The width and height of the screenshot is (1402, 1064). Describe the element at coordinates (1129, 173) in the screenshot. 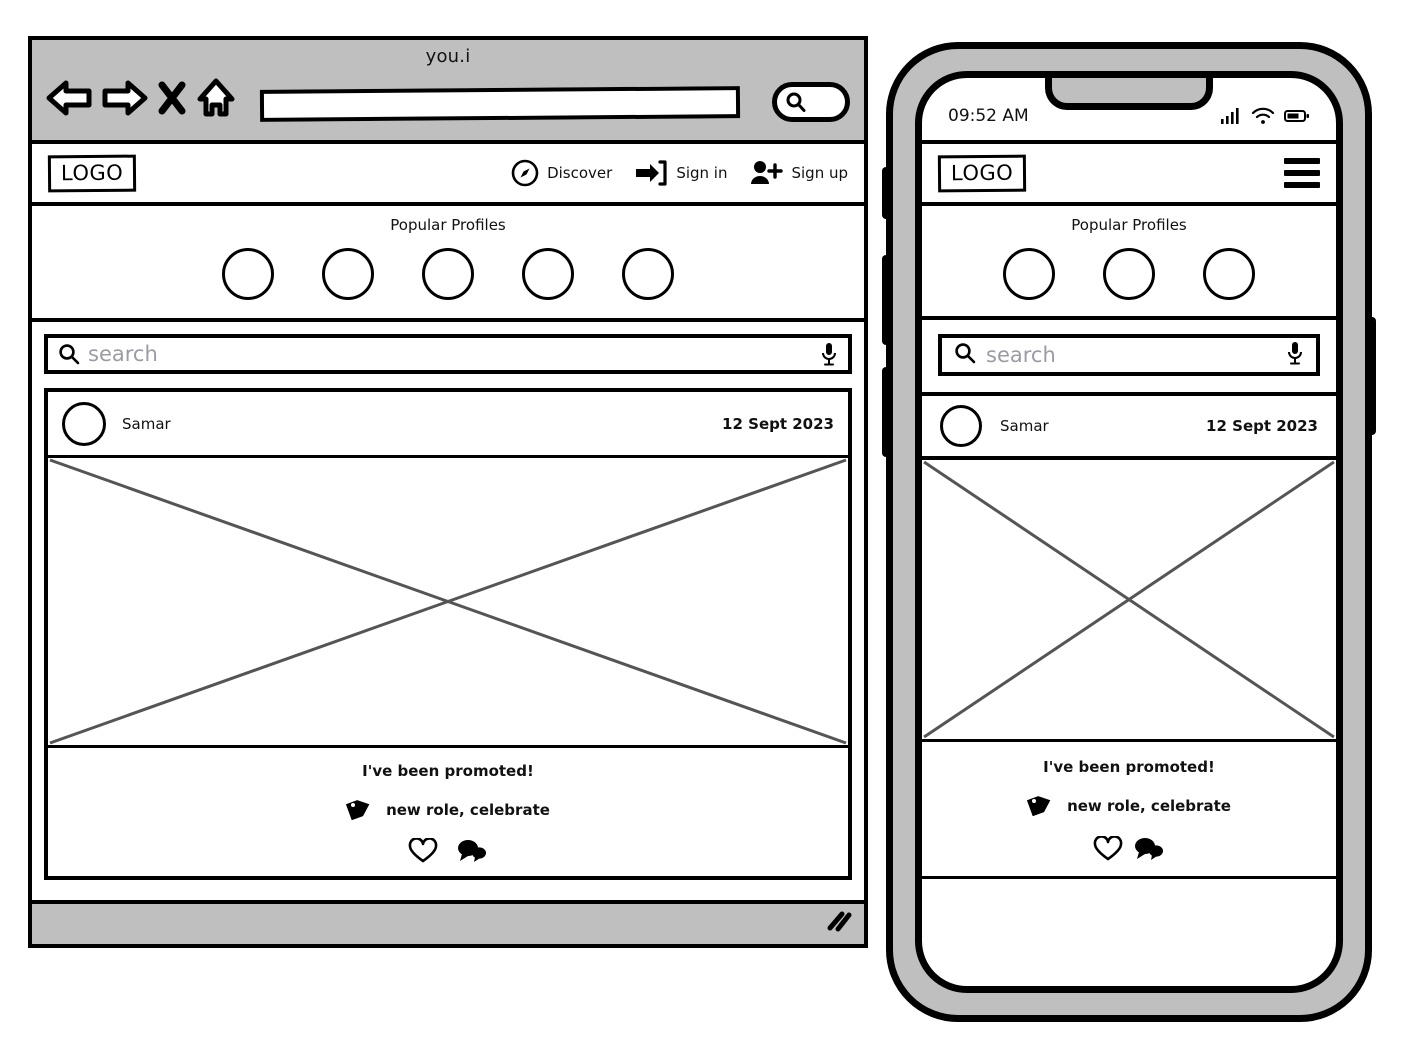

I see `mobile-header: LOGO` at that location.